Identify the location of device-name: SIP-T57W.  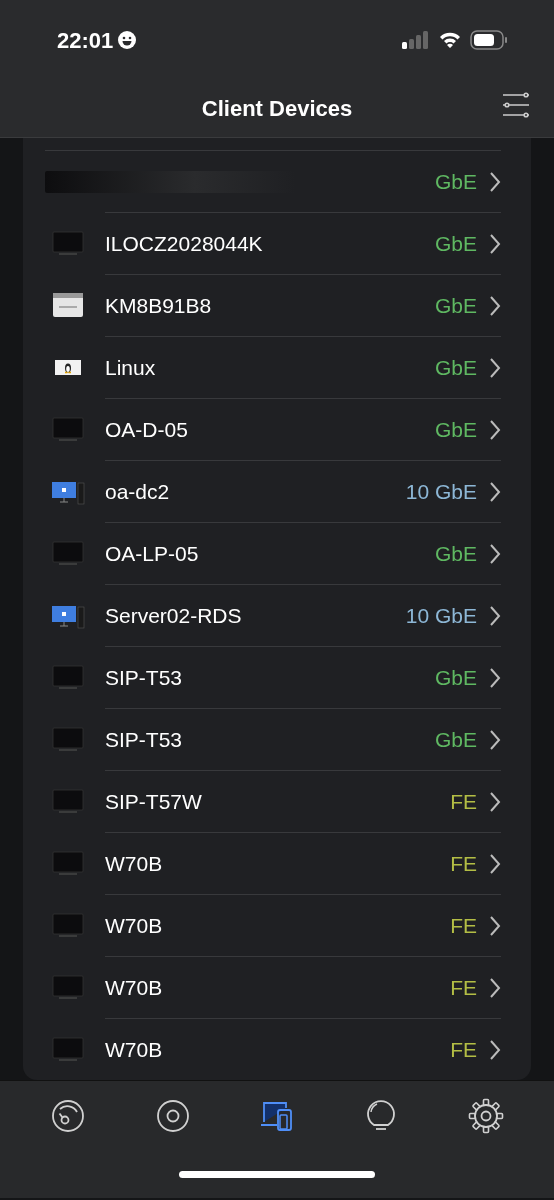
(153, 801).